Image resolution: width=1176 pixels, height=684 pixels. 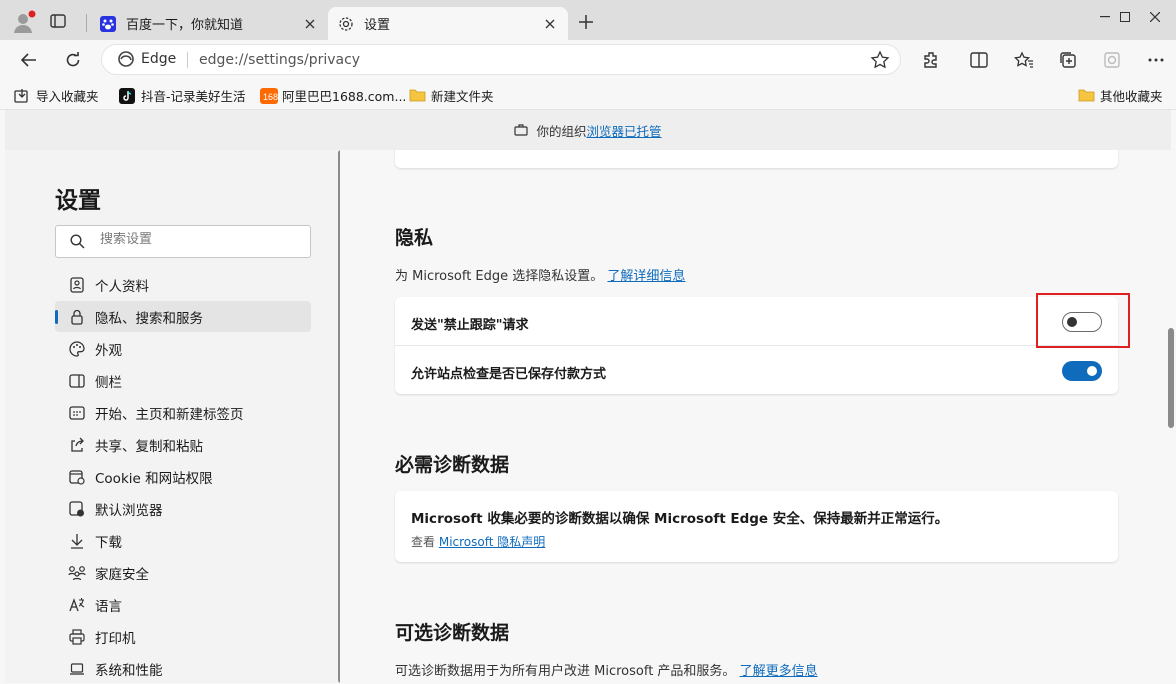 I want to click on default-browser-icon, so click(x=77, y=509).